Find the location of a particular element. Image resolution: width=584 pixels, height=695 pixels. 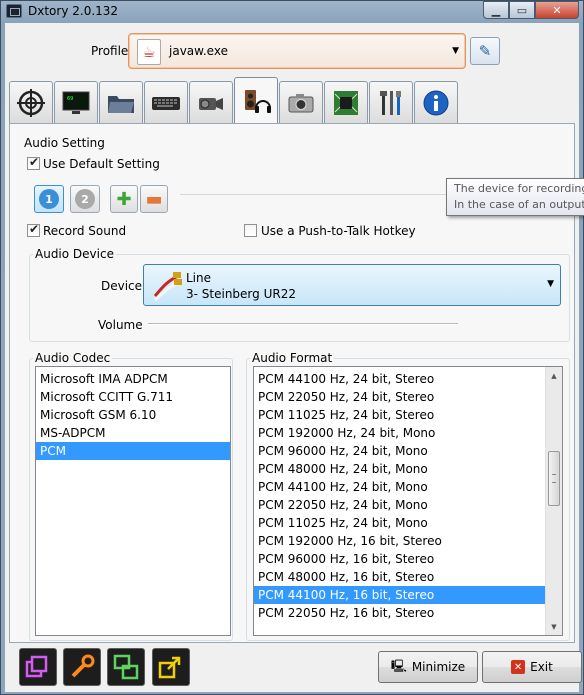

exit-button: ✕ Exit is located at coordinates (532, 667).